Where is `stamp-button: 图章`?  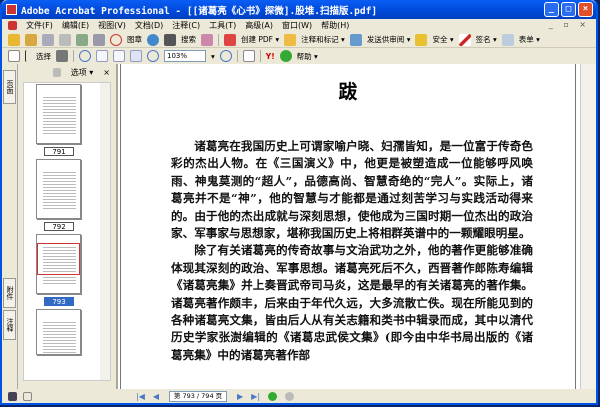
stamp-button: 图章 is located at coordinates (134, 39).